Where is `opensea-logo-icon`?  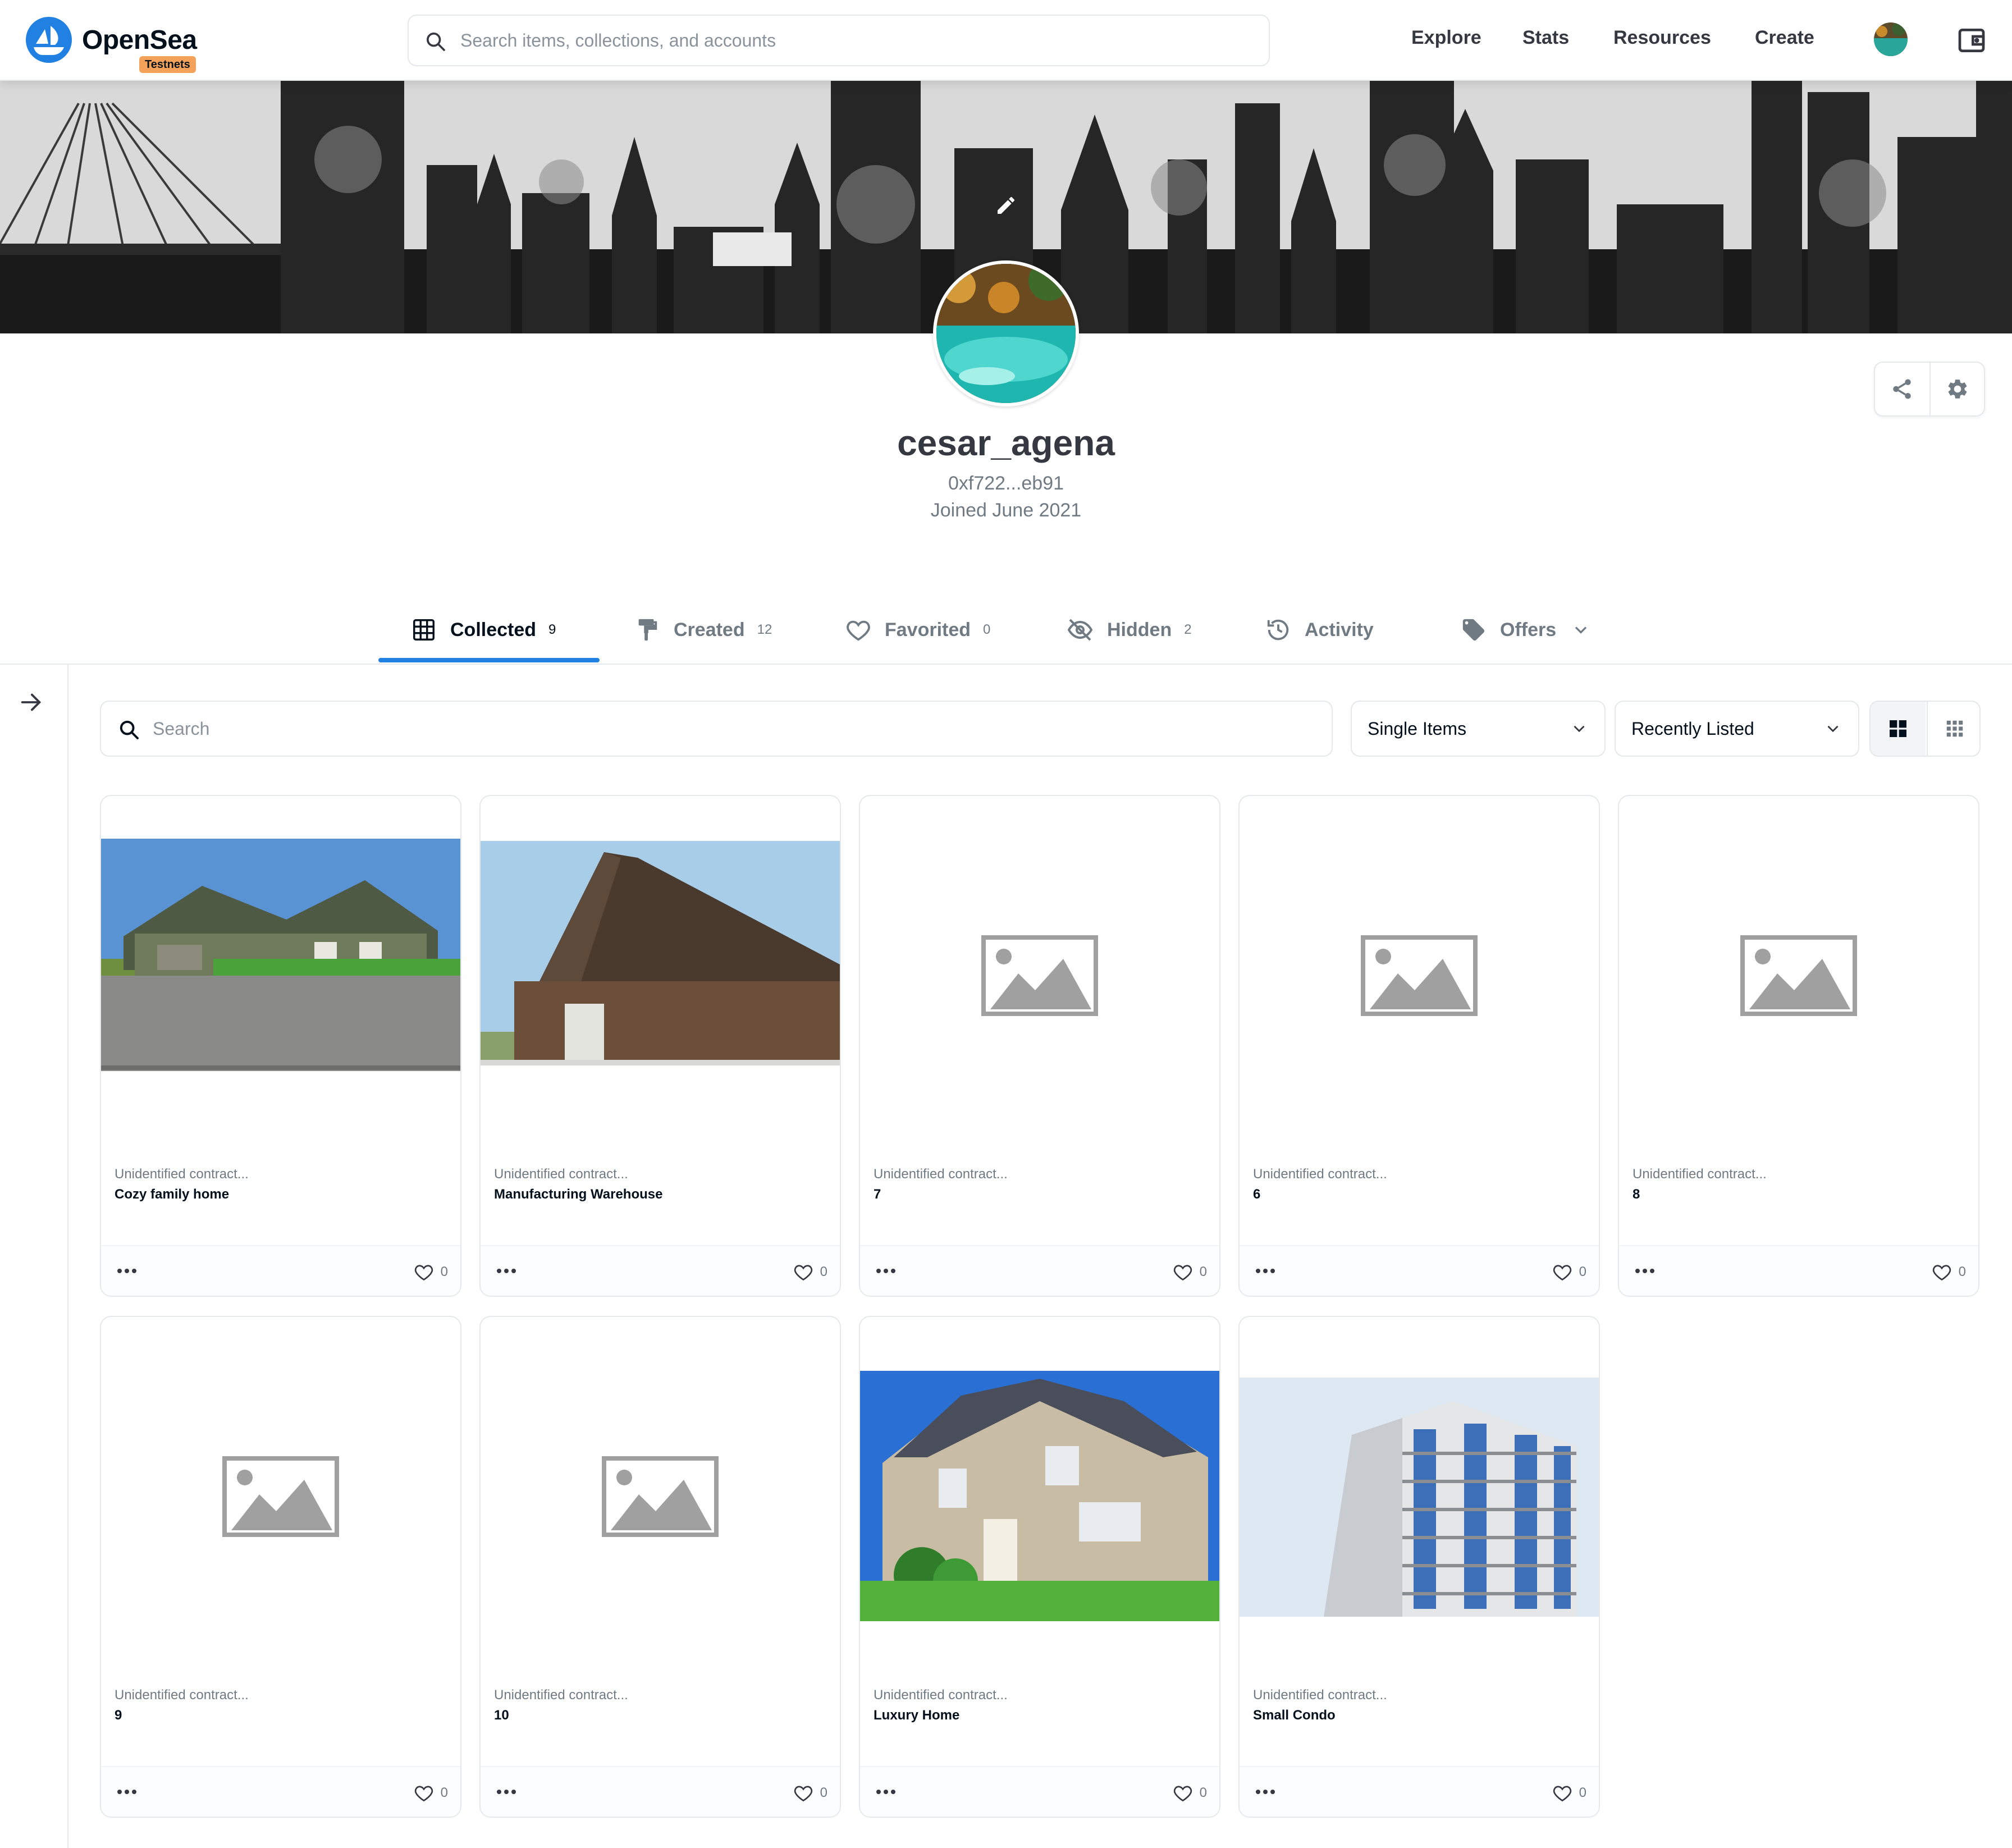 opensea-logo-icon is located at coordinates (49, 40).